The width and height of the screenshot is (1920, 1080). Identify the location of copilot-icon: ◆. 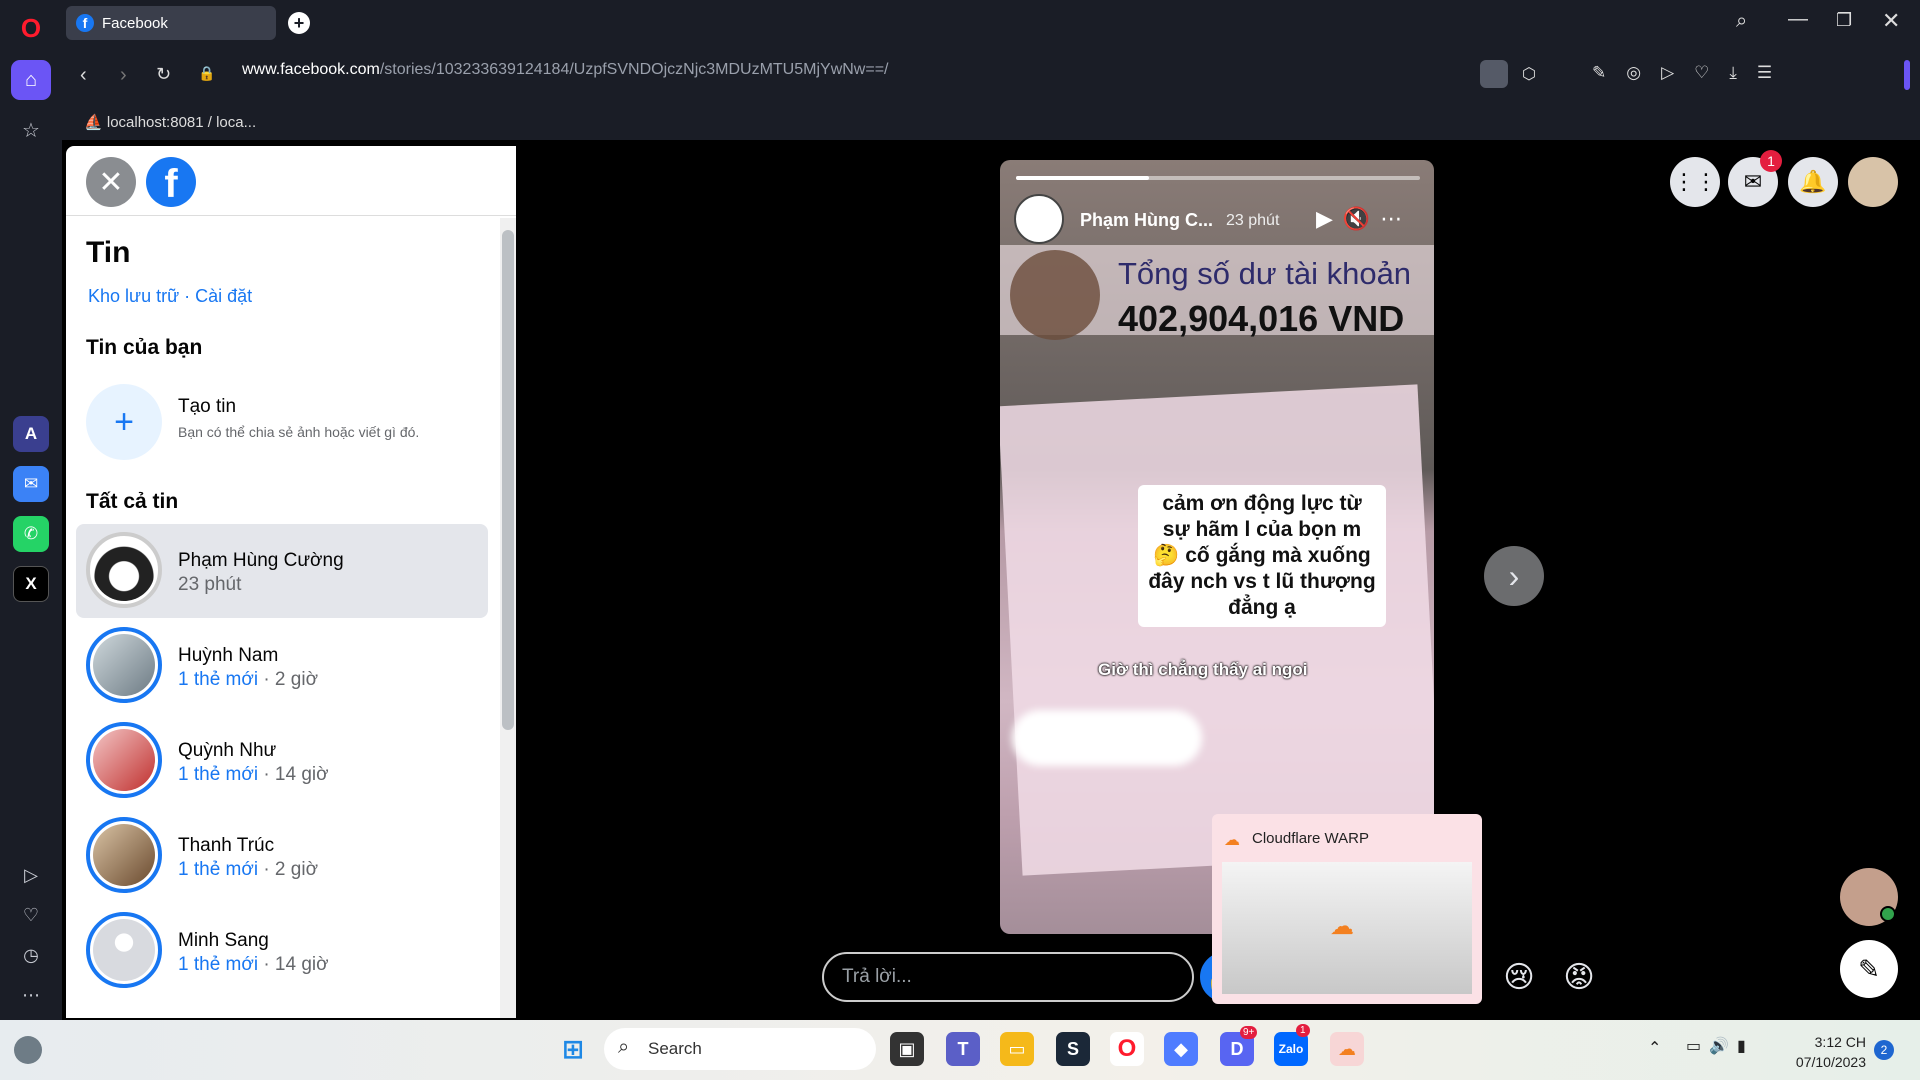
(1181, 1049).